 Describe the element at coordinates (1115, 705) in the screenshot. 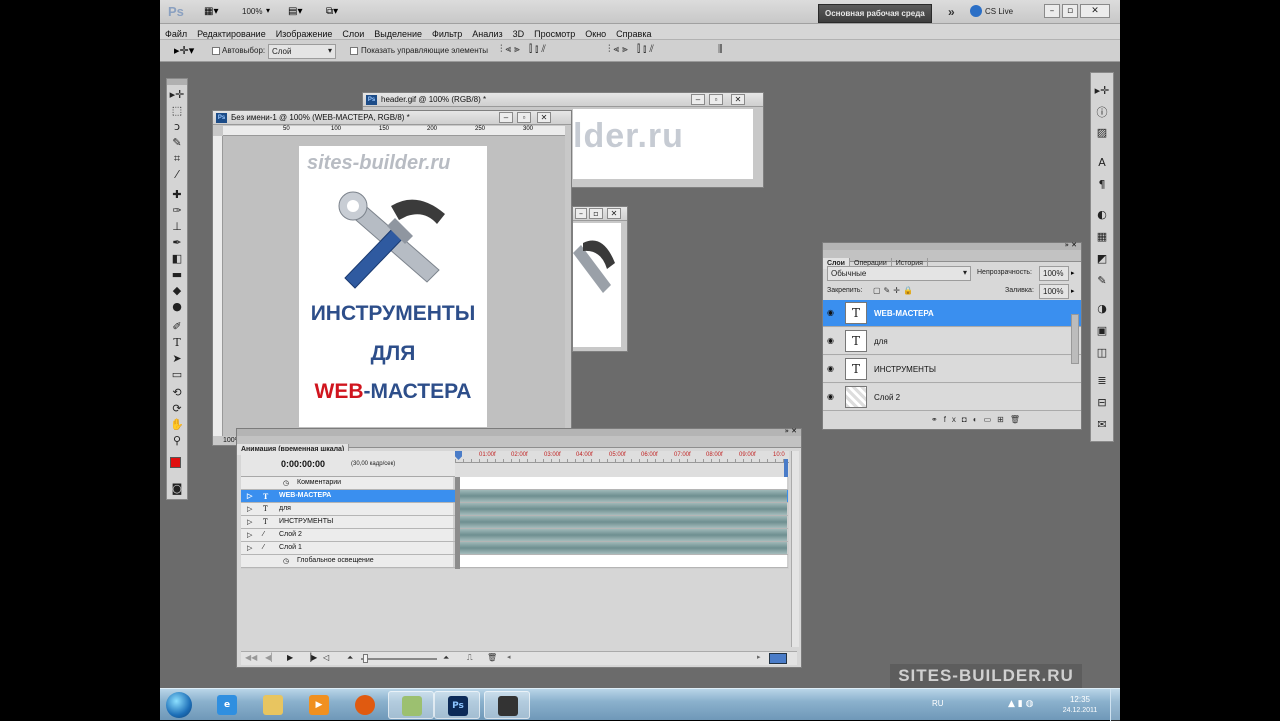

I see `show-desktop-button` at that location.